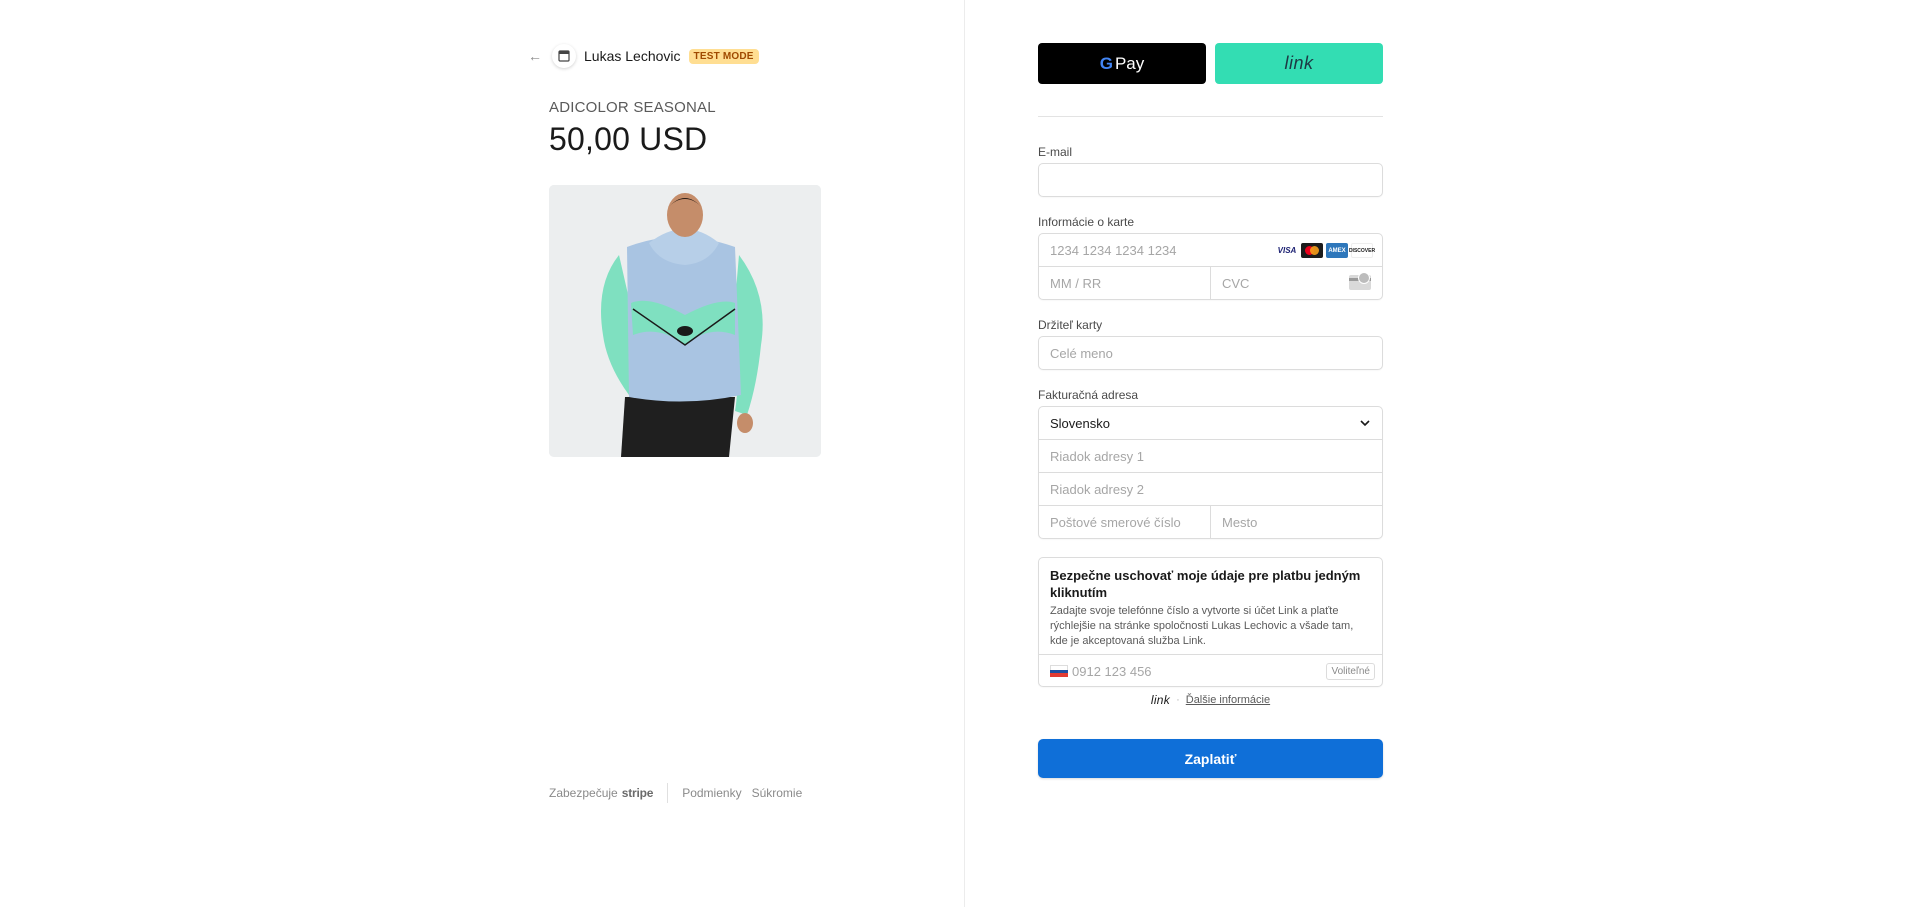  Describe the element at coordinates (723, 56) in the screenshot. I see `test-mode-badge: TEST MODE` at that location.